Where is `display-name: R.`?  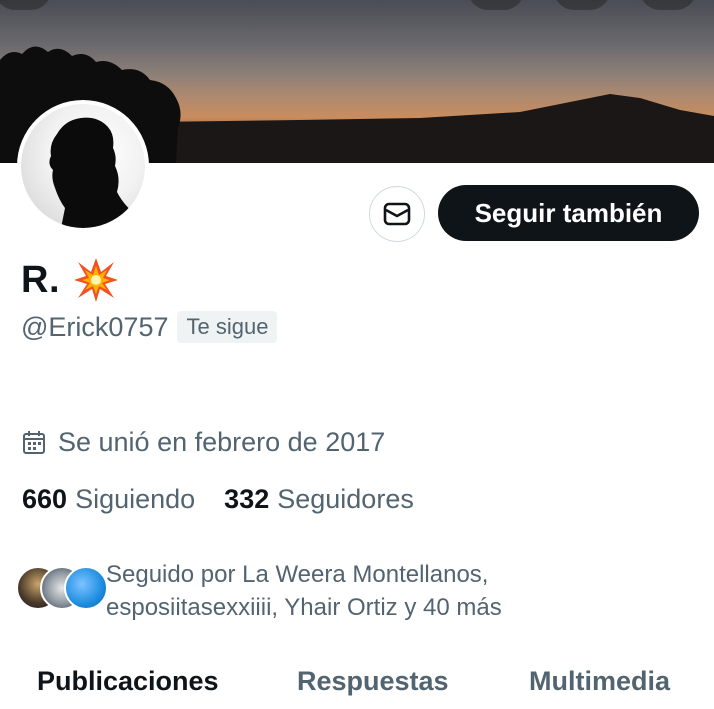 display-name: R. is located at coordinates (40, 279).